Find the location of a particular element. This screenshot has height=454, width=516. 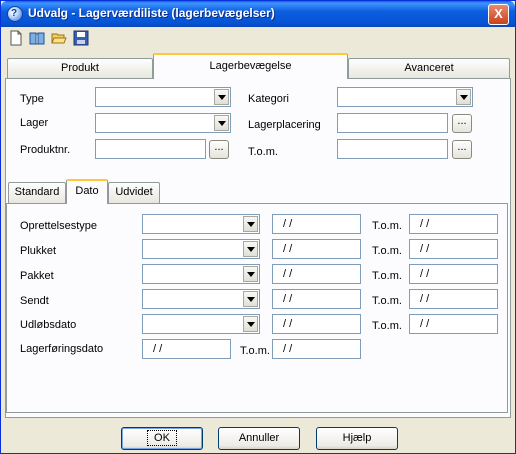

type-label: Type is located at coordinates (32, 99).